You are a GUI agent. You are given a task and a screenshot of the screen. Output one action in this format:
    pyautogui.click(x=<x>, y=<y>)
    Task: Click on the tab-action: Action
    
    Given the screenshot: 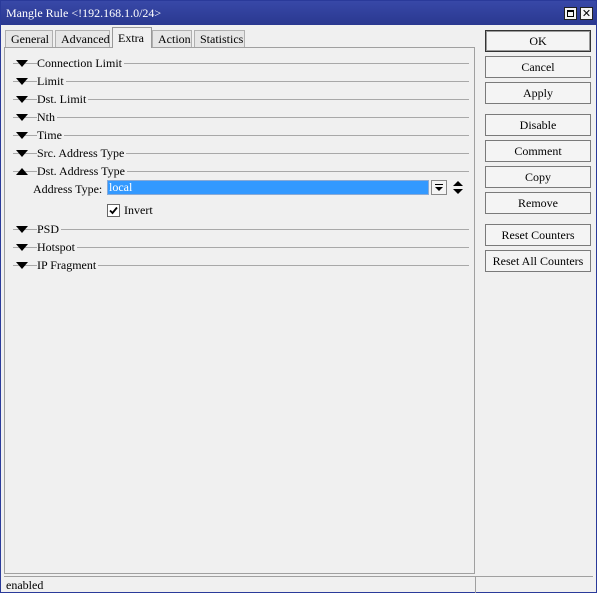 What is the action you would take?
    pyautogui.click(x=172, y=39)
    